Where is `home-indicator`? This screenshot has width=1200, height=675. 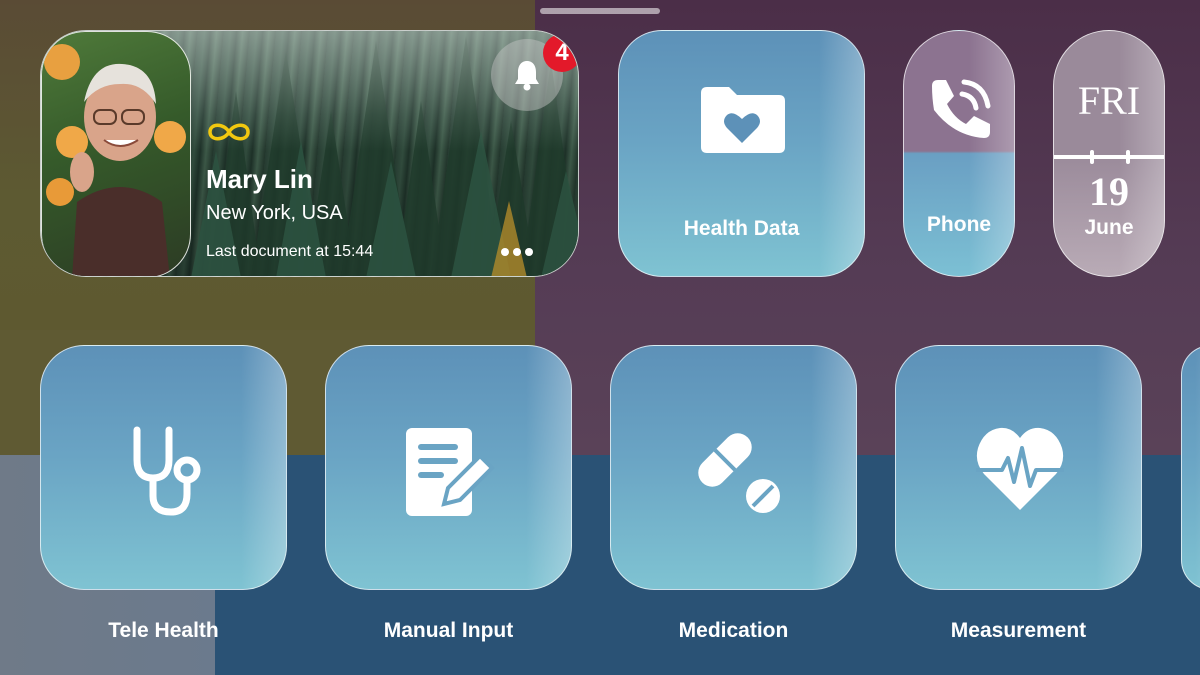 home-indicator is located at coordinates (600, 11).